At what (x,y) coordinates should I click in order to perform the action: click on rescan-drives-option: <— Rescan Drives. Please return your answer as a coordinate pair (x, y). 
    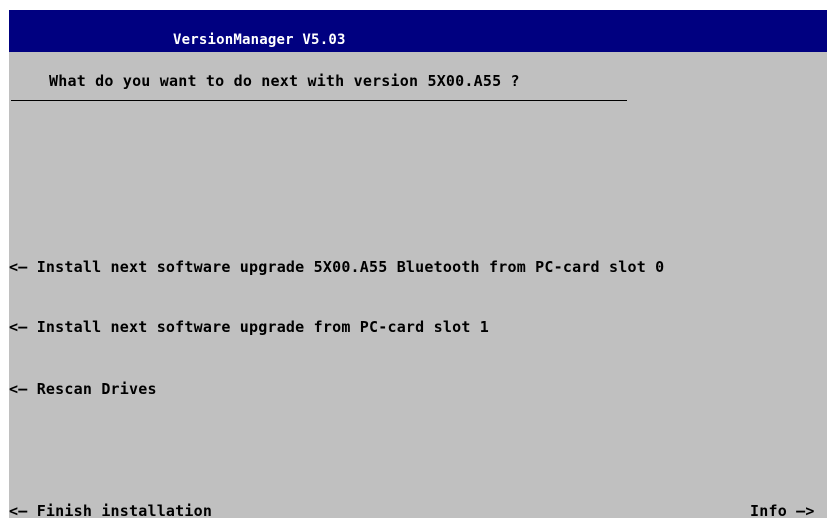
    Looking at the image, I should click on (83, 389).